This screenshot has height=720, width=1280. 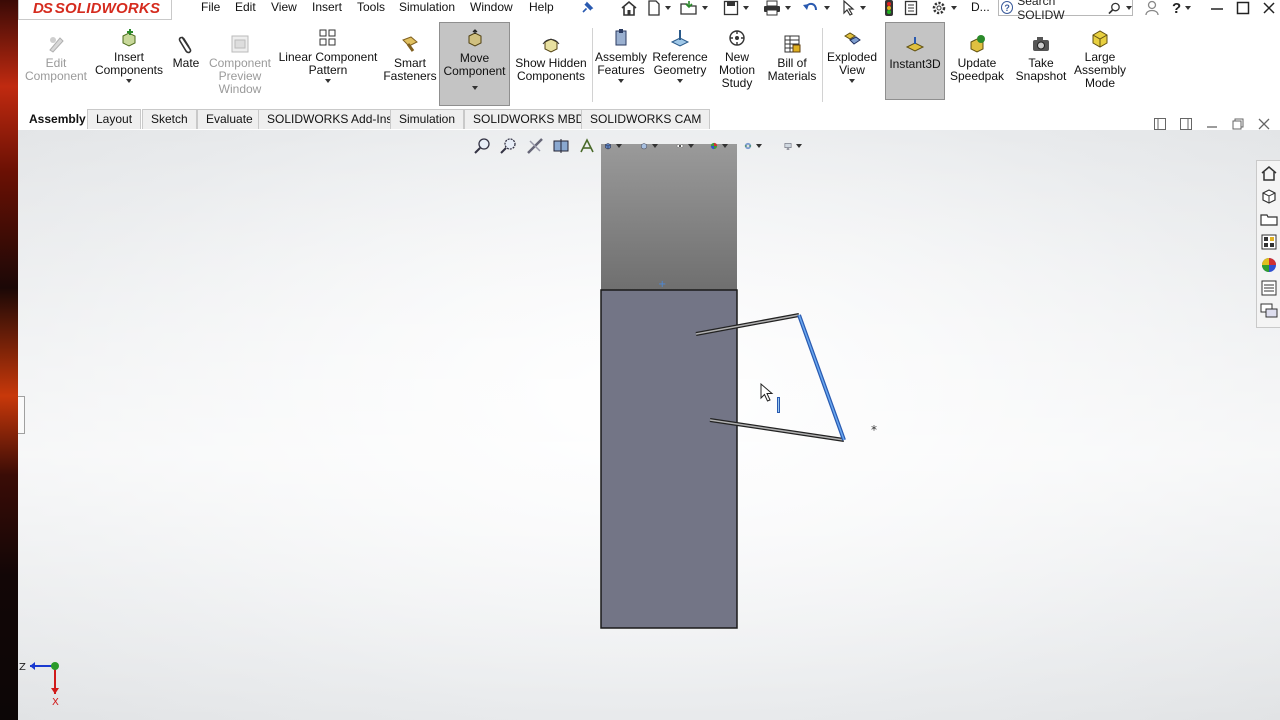 What do you see at coordinates (1217, 8) in the screenshot?
I see `minimize-app-icon` at bounding box center [1217, 8].